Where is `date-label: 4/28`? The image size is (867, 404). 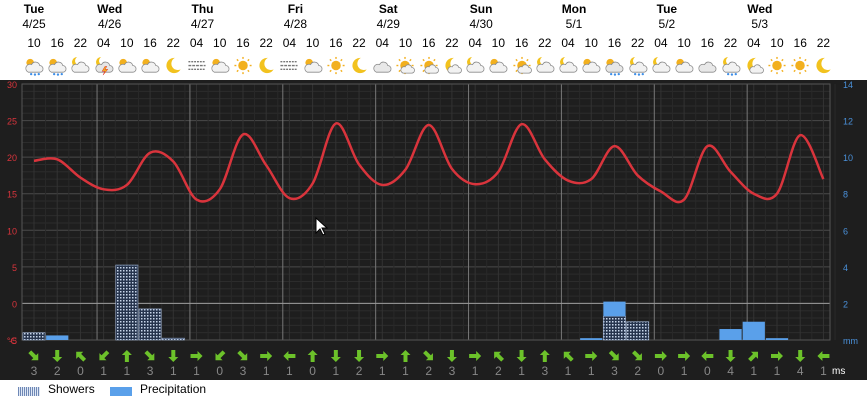 date-label: 4/28 is located at coordinates (295, 24).